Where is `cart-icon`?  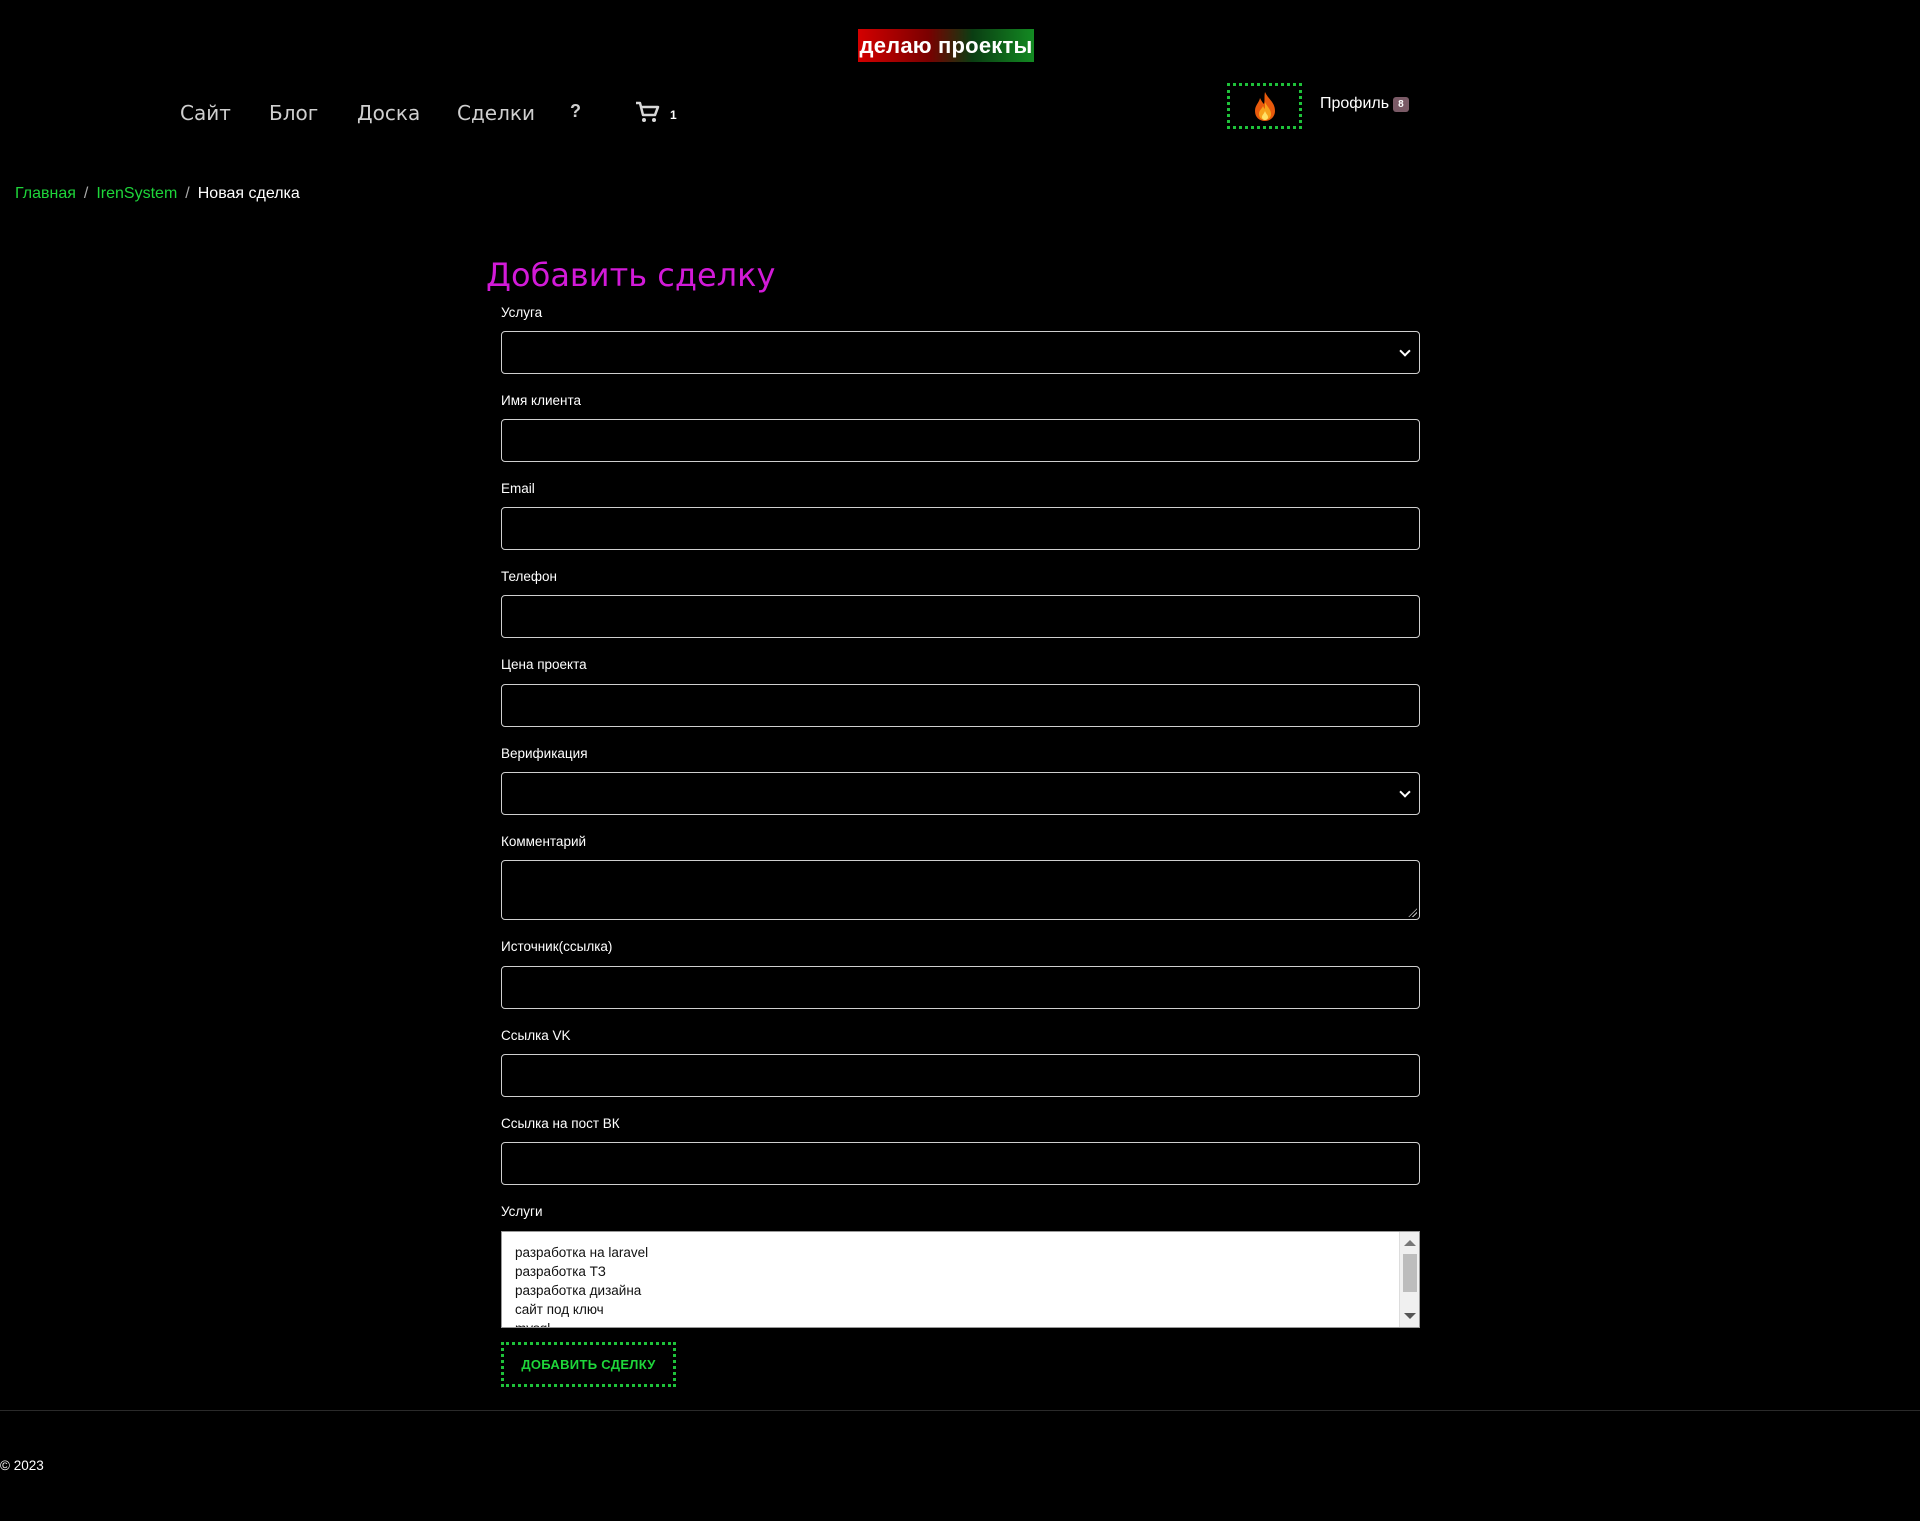 cart-icon is located at coordinates (647, 112).